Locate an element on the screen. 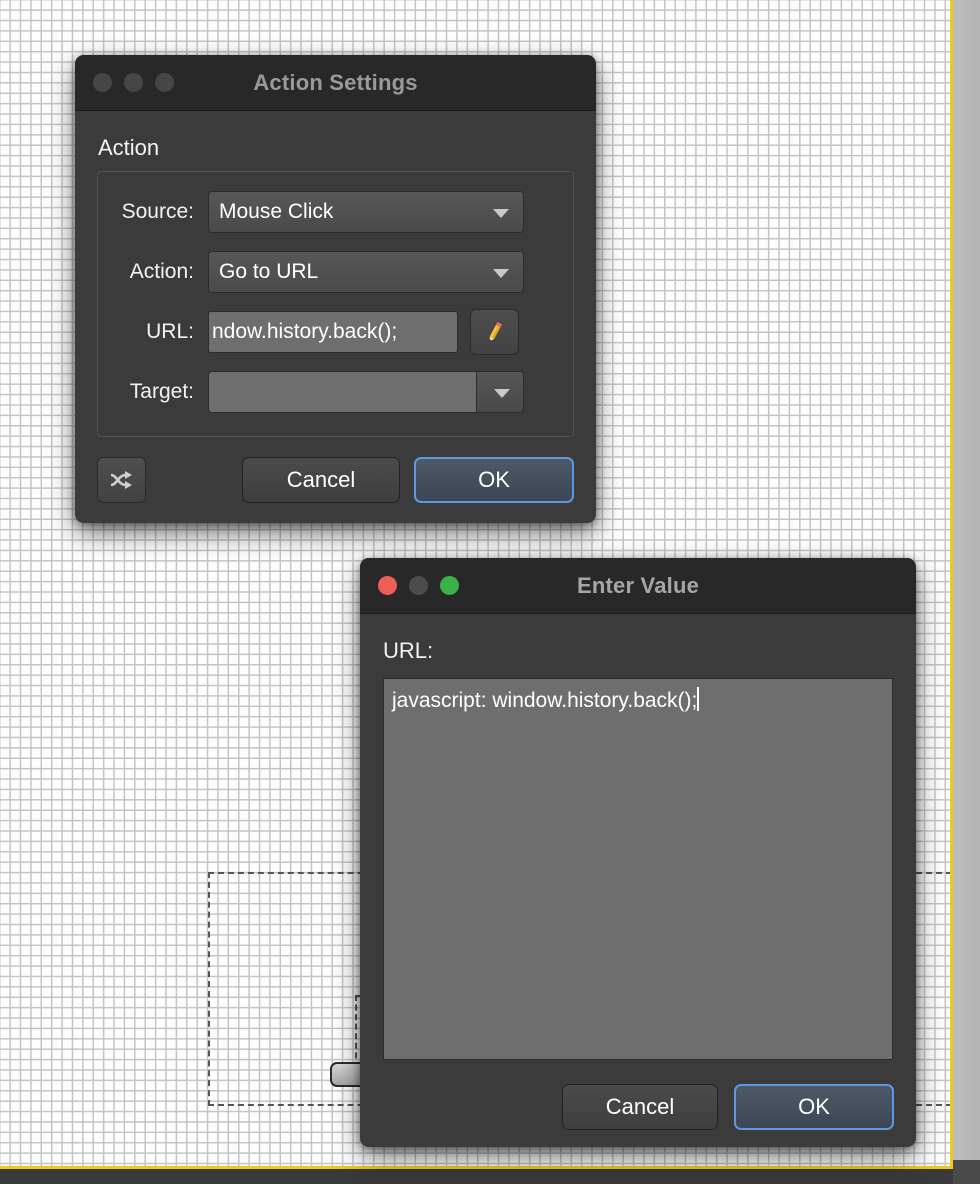 The image size is (980, 1184). url-row: URL: ndow.history.back(); is located at coordinates (335, 332).